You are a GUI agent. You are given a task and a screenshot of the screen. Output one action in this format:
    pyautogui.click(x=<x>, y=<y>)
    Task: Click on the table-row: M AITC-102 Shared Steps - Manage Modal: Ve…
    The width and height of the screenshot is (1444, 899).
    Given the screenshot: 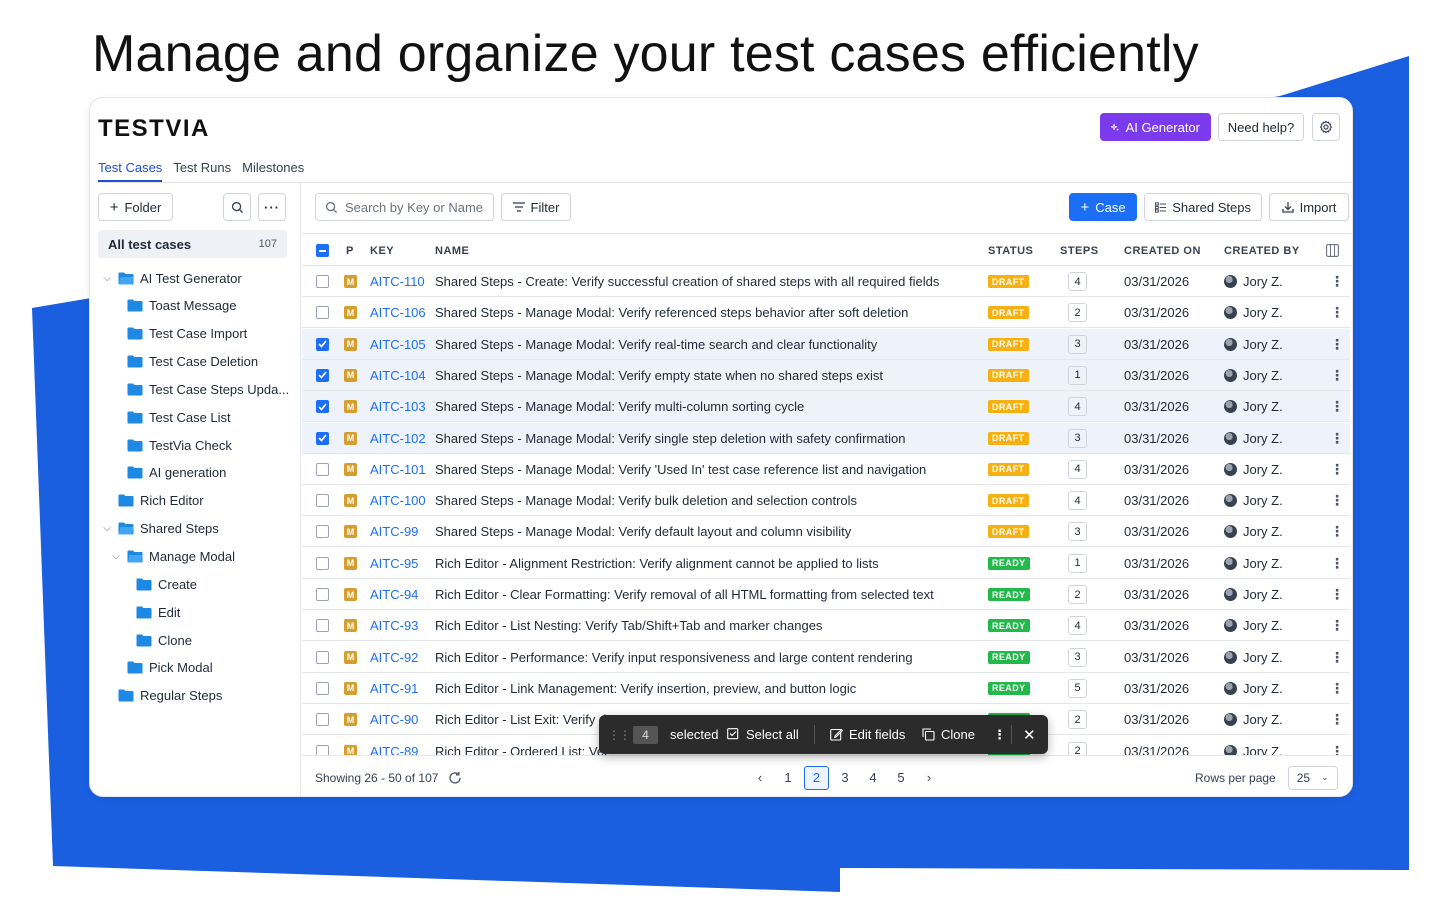 What is the action you would take?
    pyautogui.click(x=826, y=438)
    